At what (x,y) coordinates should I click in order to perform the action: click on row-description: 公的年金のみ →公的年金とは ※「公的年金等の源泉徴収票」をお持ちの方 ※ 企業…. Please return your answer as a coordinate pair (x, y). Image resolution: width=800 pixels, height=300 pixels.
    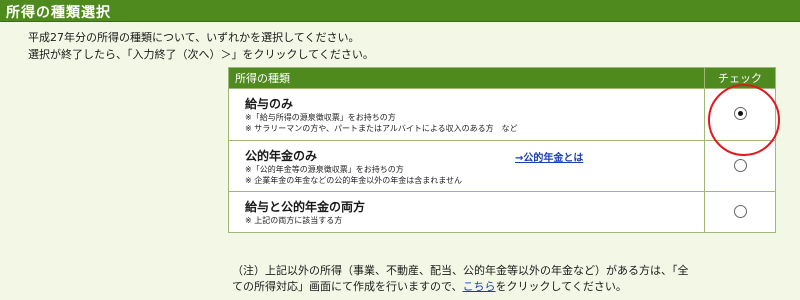
    Looking at the image, I should click on (466, 166).